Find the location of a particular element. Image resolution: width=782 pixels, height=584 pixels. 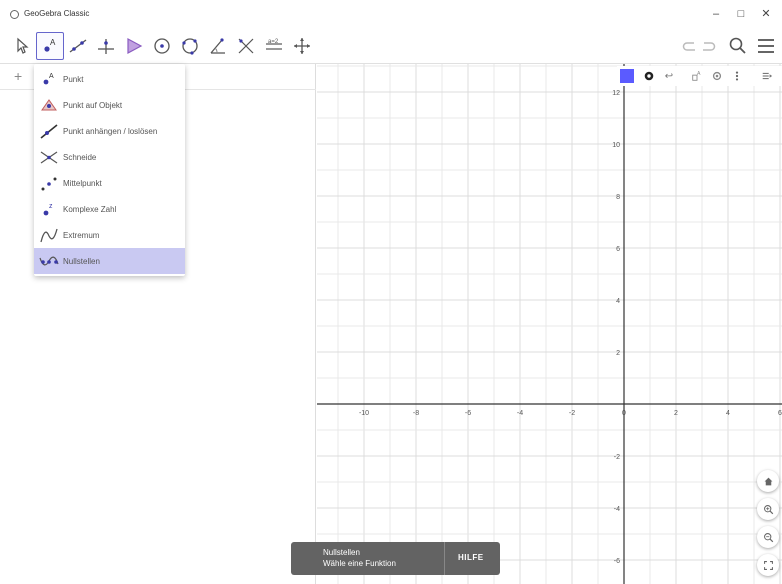

x-axis-tick-label: 2 is located at coordinates (676, 413).